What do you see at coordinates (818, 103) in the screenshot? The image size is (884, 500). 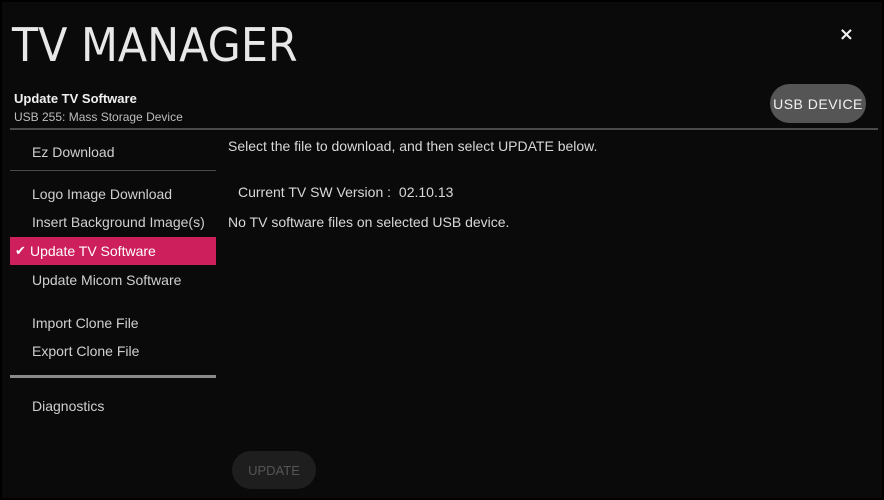 I see `usb-device-button: USB DEVICE` at bounding box center [818, 103].